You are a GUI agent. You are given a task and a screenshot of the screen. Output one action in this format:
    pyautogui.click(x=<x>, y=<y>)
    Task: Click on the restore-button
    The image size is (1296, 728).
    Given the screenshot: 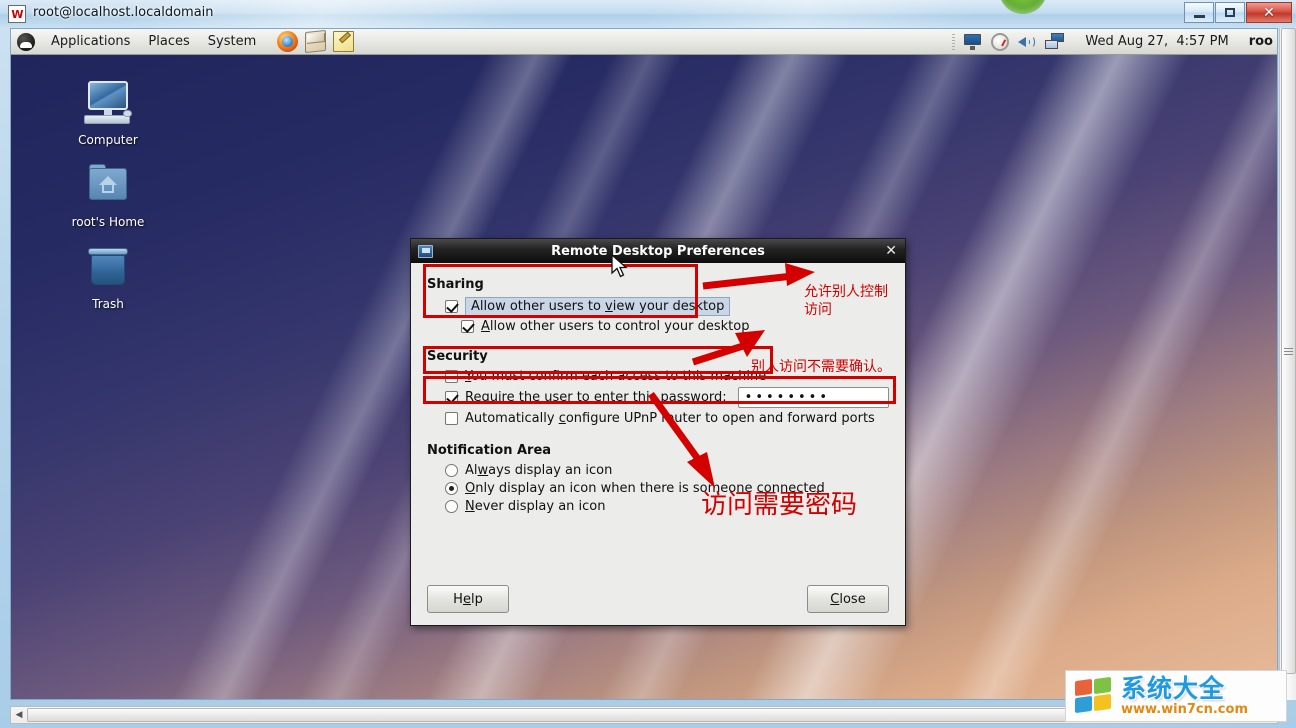 What is the action you would take?
    pyautogui.click(x=1230, y=12)
    